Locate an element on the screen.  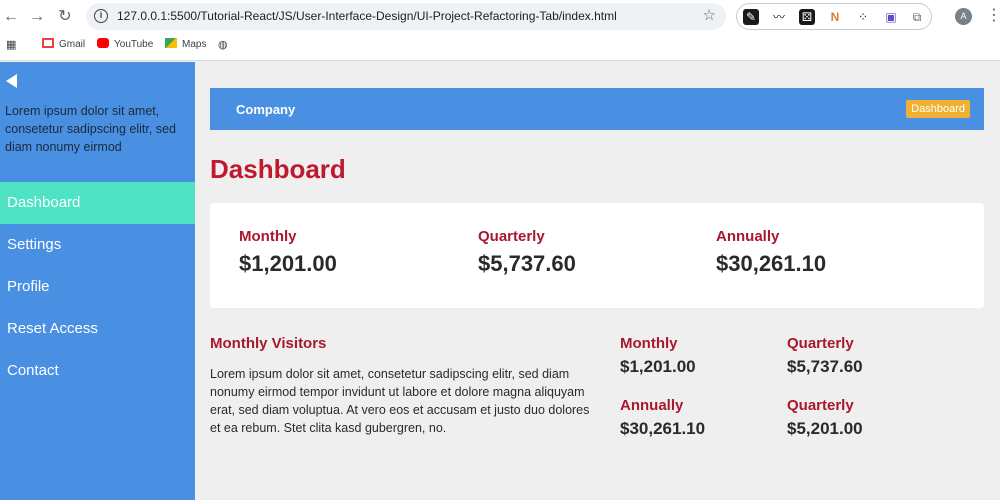
mini-stat-quarterly: Quarterly $5,737.60 is located at coordinates (825, 356).